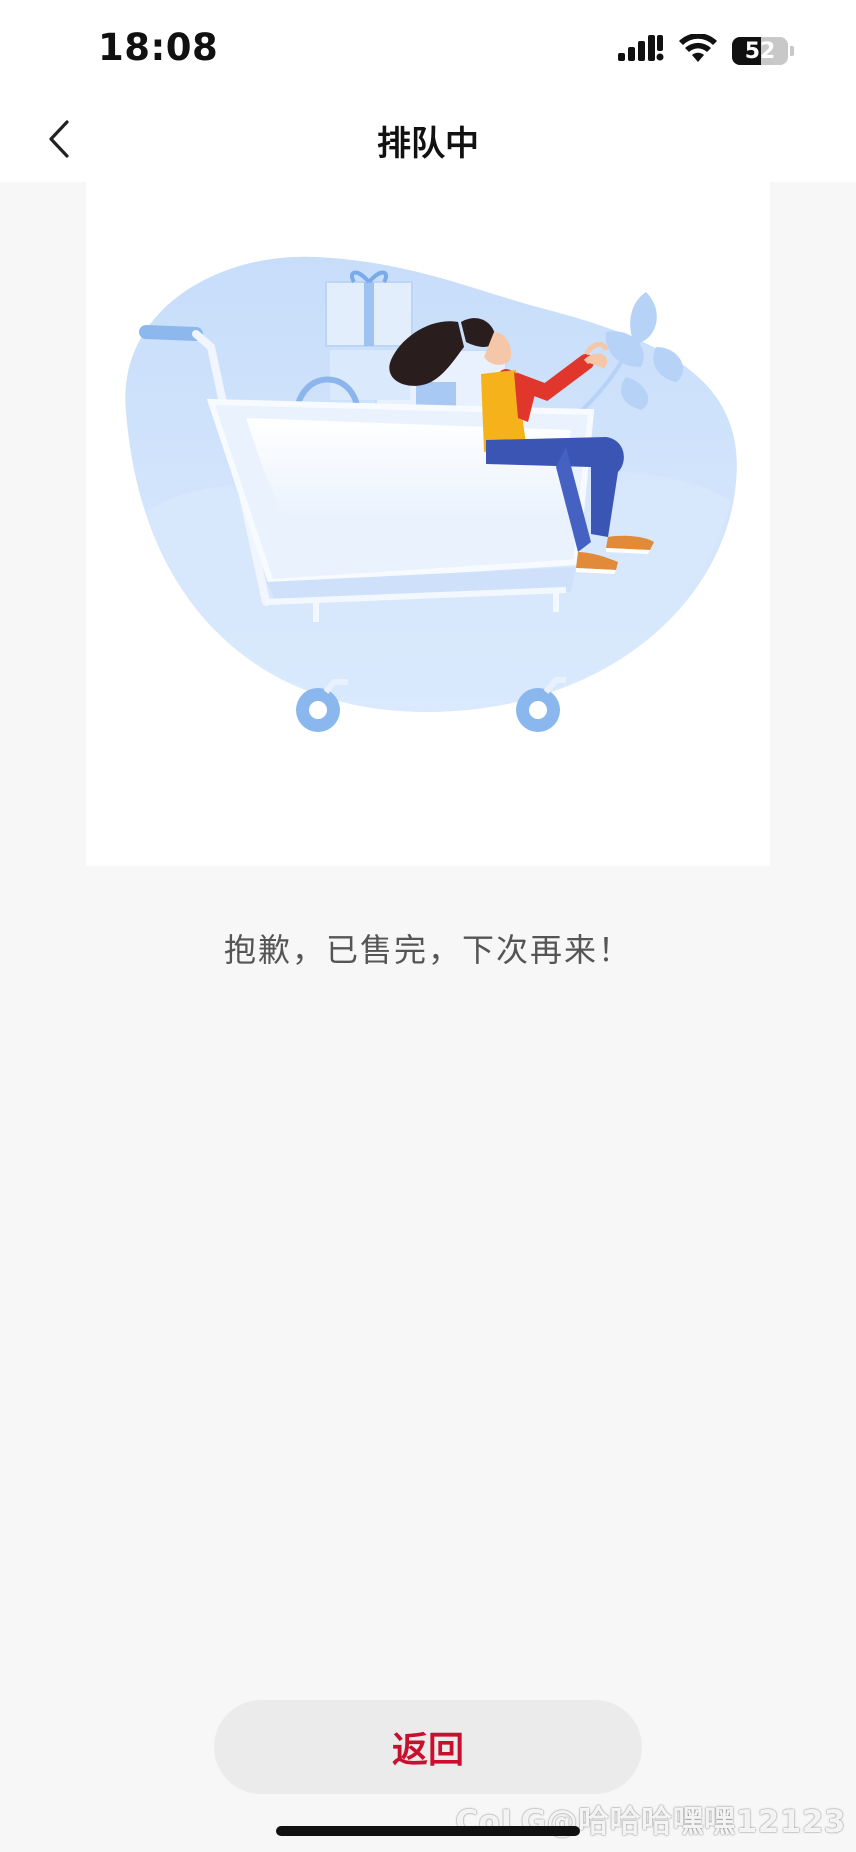 Image resolution: width=856 pixels, height=1852 pixels. Describe the element at coordinates (427, 950) in the screenshot. I see `sold-out-message: 抱歉，已售完，下次再来！` at that location.